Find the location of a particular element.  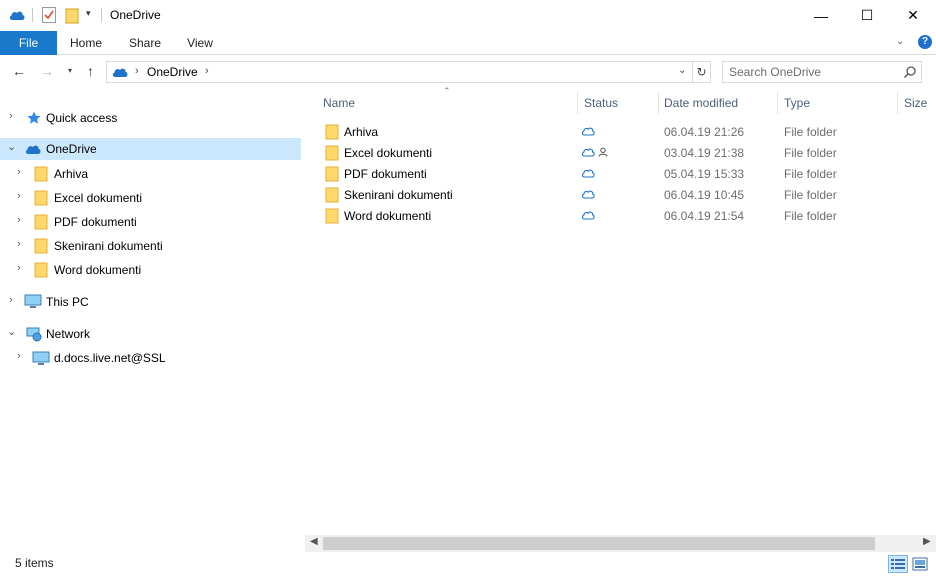

back-arrow-icon: ← is located at coordinates (19, 71).